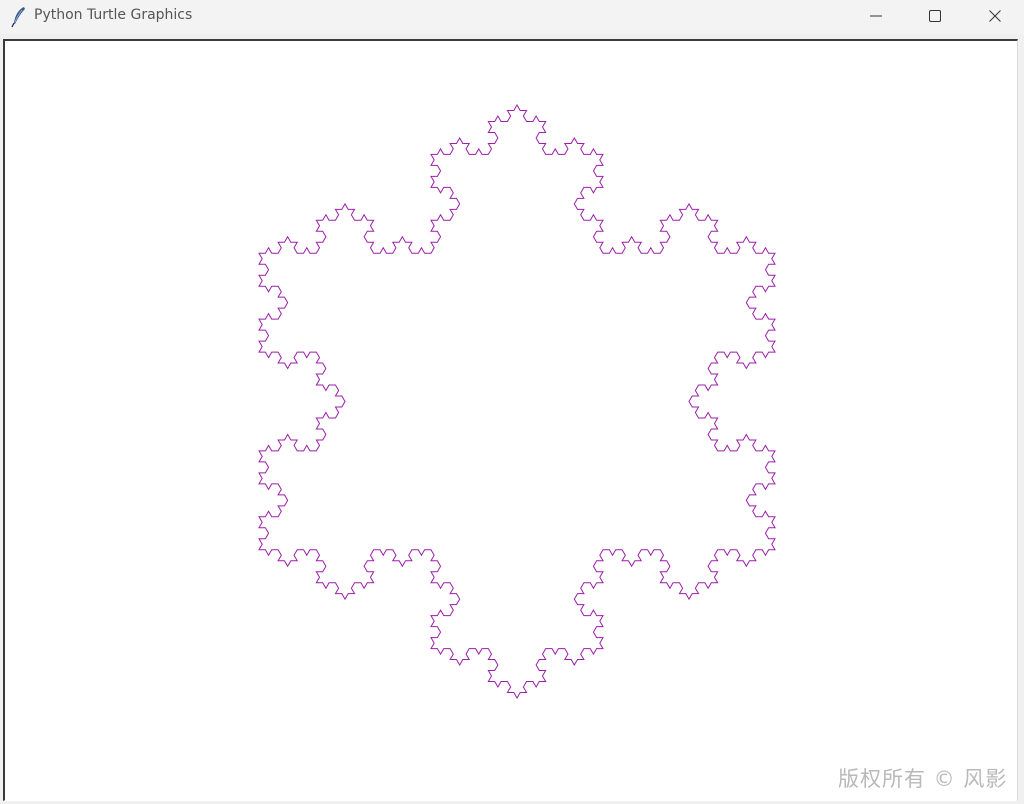 The image size is (1024, 804). I want to click on minimize-icon, so click(876, 16).